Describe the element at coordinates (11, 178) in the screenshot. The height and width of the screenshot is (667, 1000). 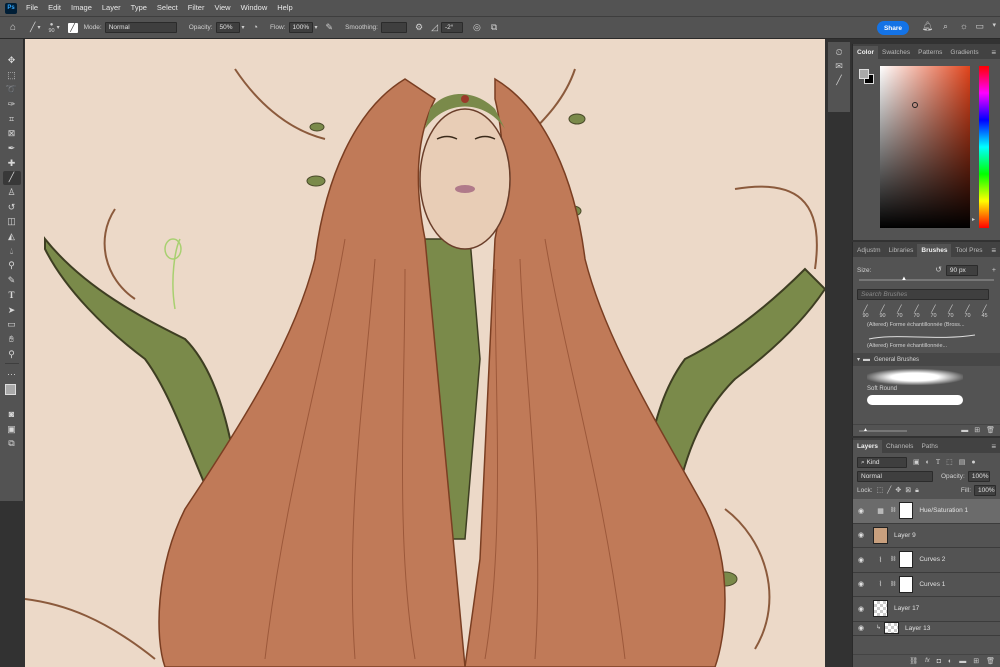
I see `brush-tool-icon: ╱` at that location.